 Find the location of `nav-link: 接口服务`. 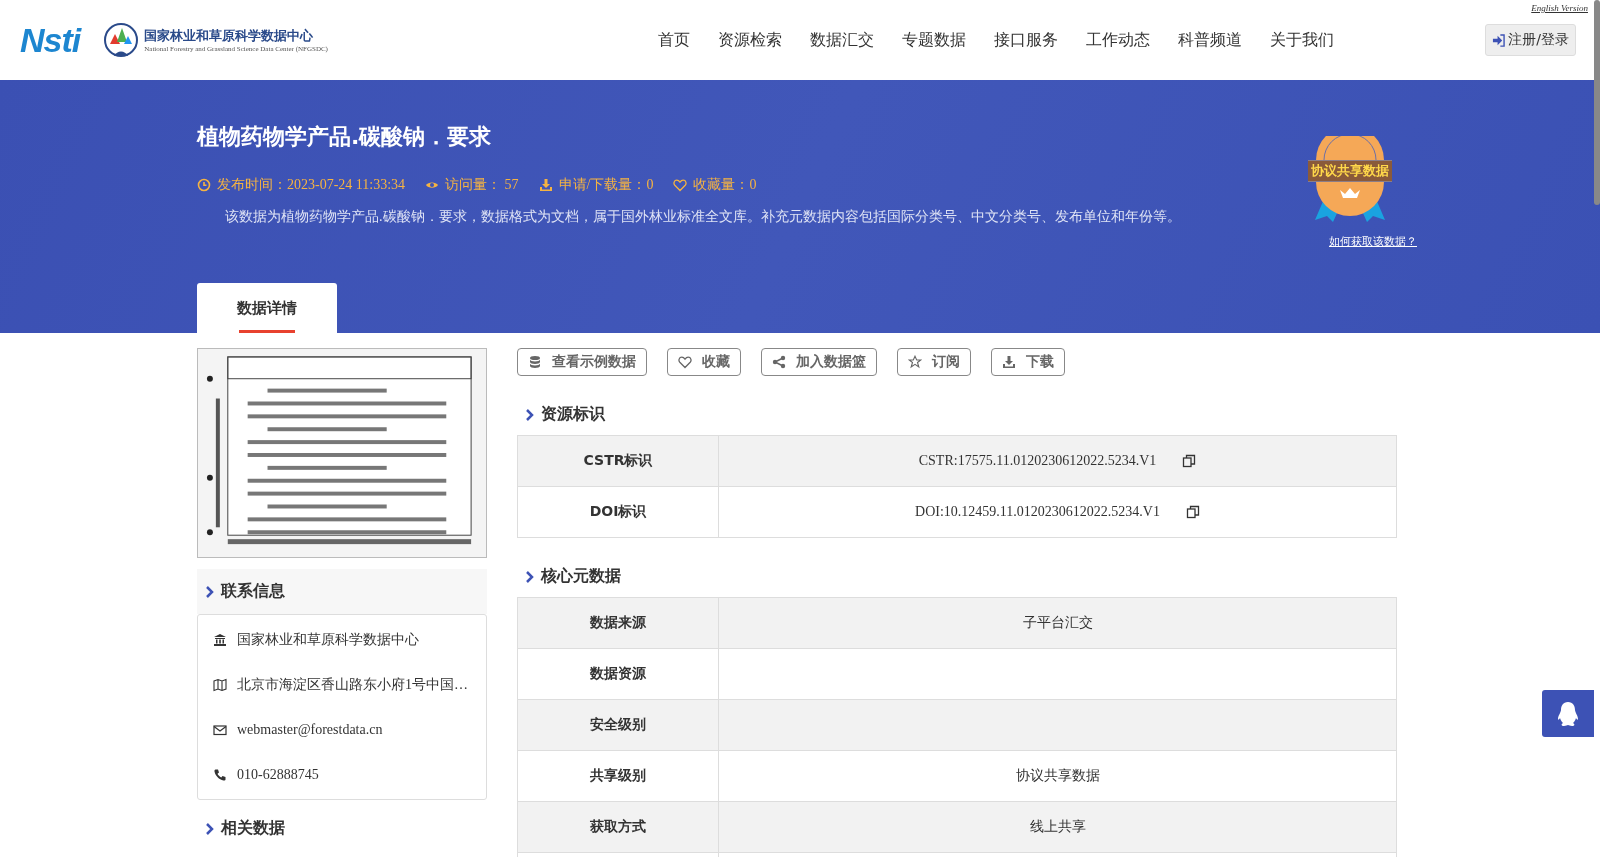

nav-link: 接口服务 is located at coordinates (1025, 40).